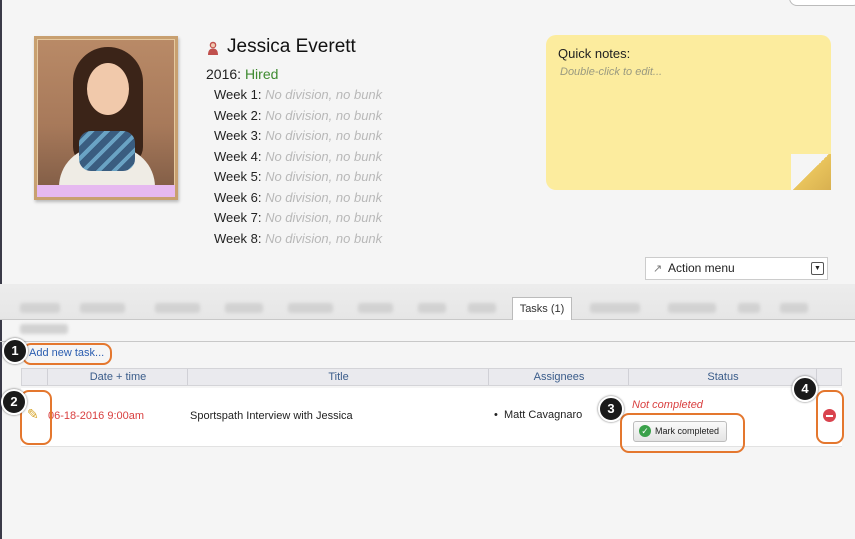 The image size is (855, 539). What do you see at coordinates (427, 302) in the screenshot?
I see `tab-bar` at bounding box center [427, 302].